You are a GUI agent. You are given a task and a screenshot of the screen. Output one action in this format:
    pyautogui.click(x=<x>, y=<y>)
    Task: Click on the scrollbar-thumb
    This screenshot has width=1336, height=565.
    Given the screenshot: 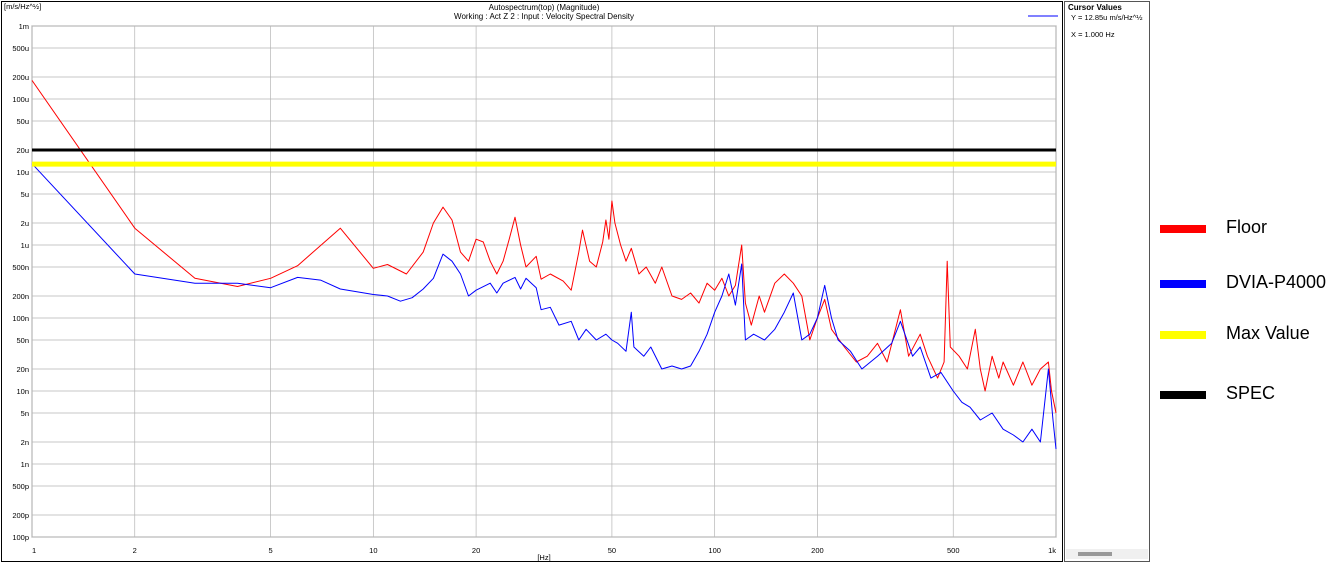 What is the action you would take?
    pyautogui.click(x=1095, y=554)
    